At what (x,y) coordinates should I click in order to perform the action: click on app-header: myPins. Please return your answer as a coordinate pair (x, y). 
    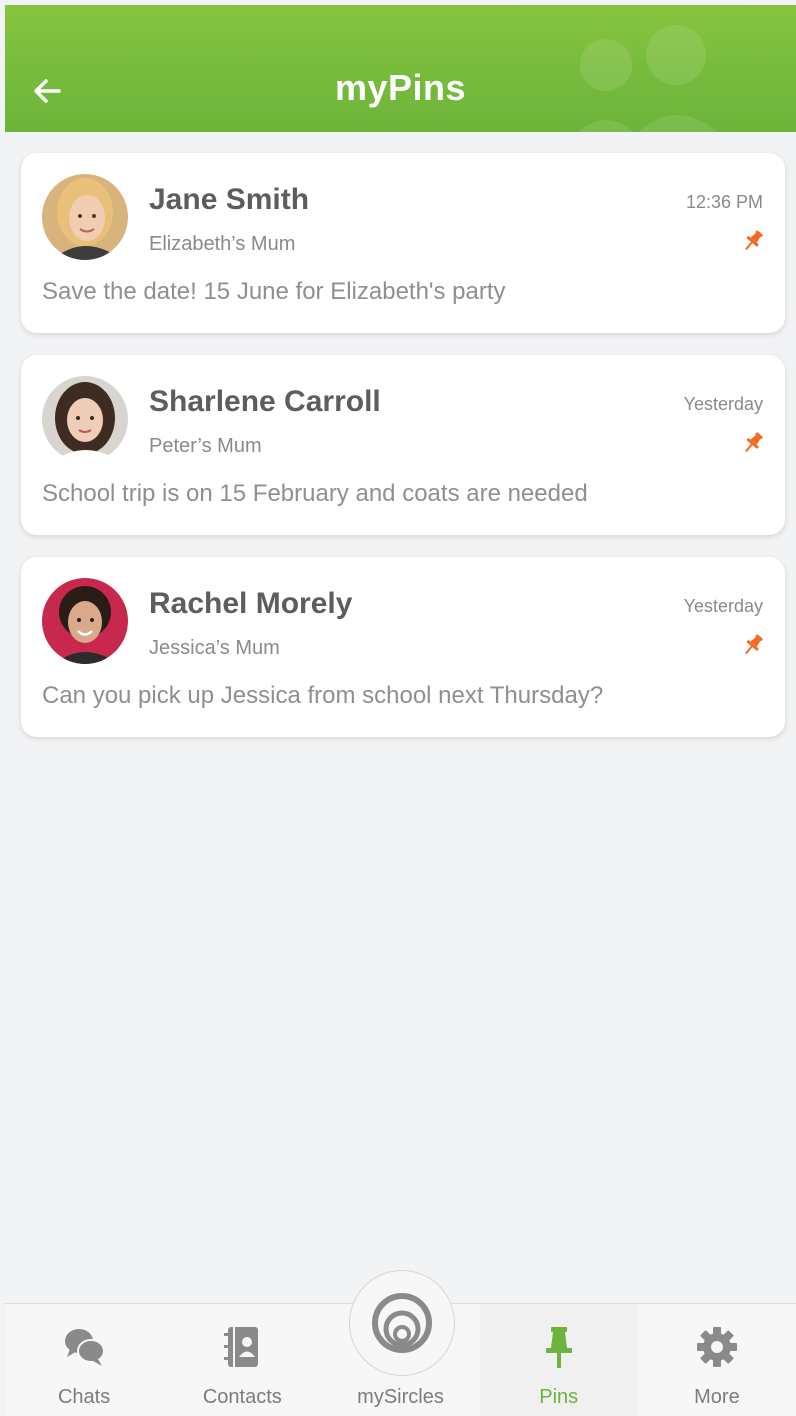
    Looking at the image, I should click on (400, 68).